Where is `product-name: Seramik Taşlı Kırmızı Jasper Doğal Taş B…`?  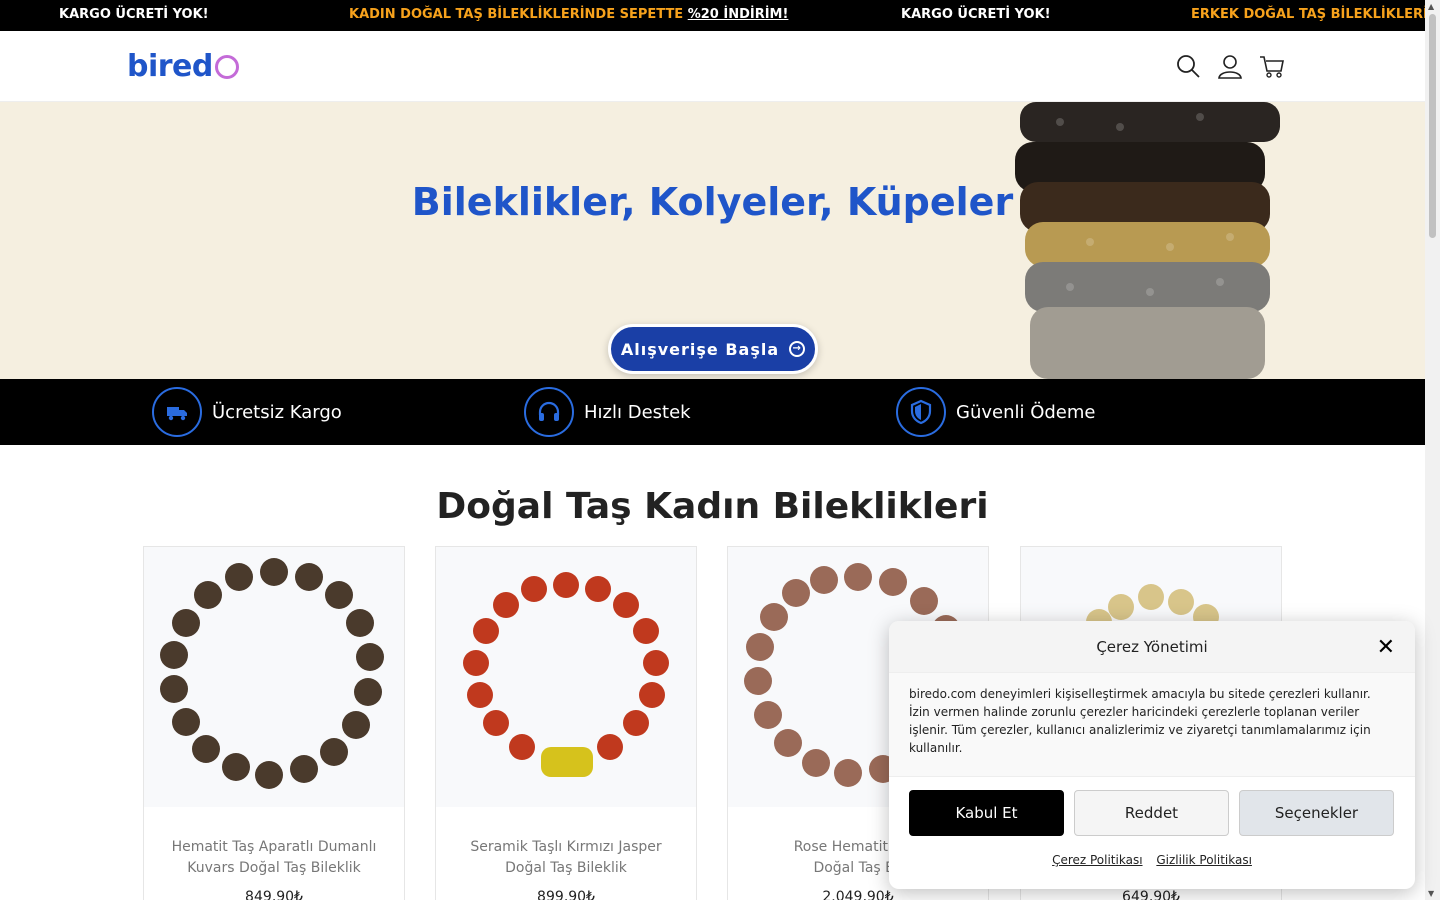 product-name: Seramik Taşlı Kırmızı Jasper Doğal Taş B… is located at coordinates (566, 858).